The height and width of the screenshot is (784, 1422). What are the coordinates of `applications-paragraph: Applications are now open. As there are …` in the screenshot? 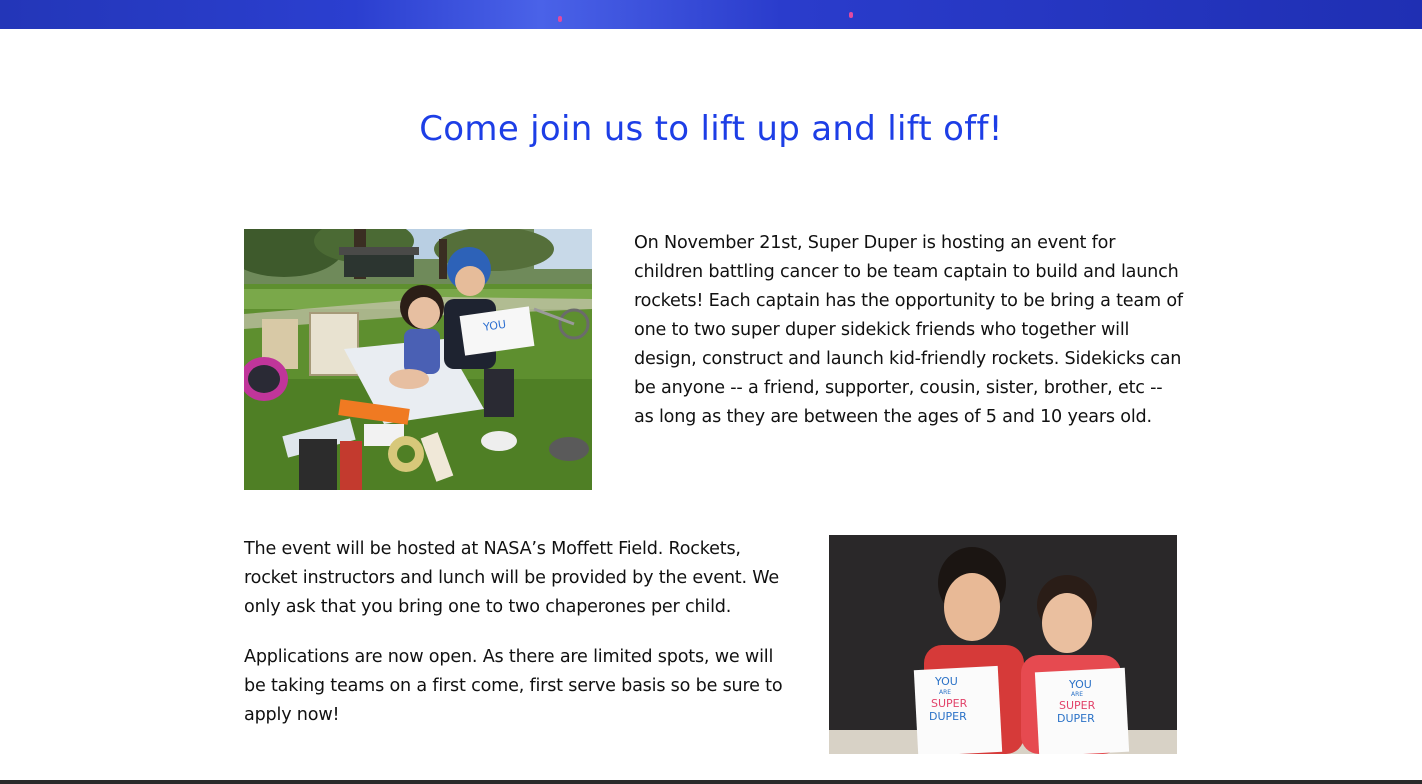 It's located at (513, 686).